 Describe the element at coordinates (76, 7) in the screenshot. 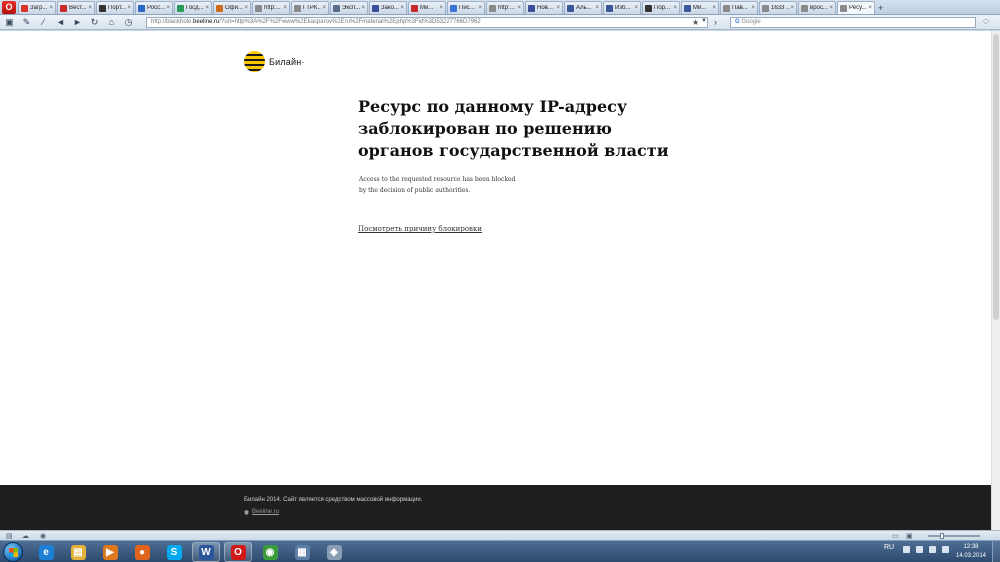

I see `browser-tab: Вест... ×` at that location.